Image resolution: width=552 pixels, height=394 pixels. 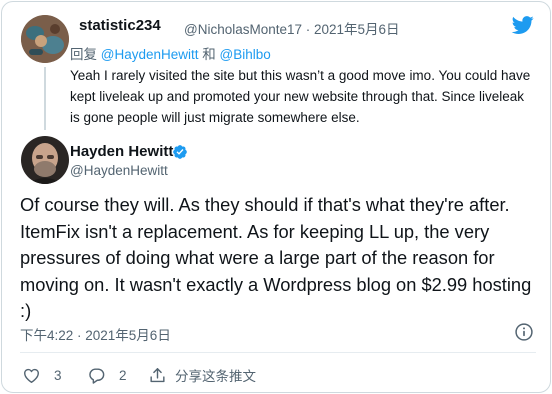 I want to click on actions-divider, so click(x=278, y=352).